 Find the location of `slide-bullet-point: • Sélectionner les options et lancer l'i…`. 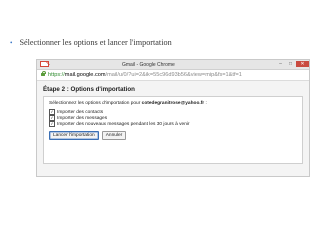

slide-bullet-point: • Sélectionner les options et lancer l'i… is located at coordinates (91, 42).